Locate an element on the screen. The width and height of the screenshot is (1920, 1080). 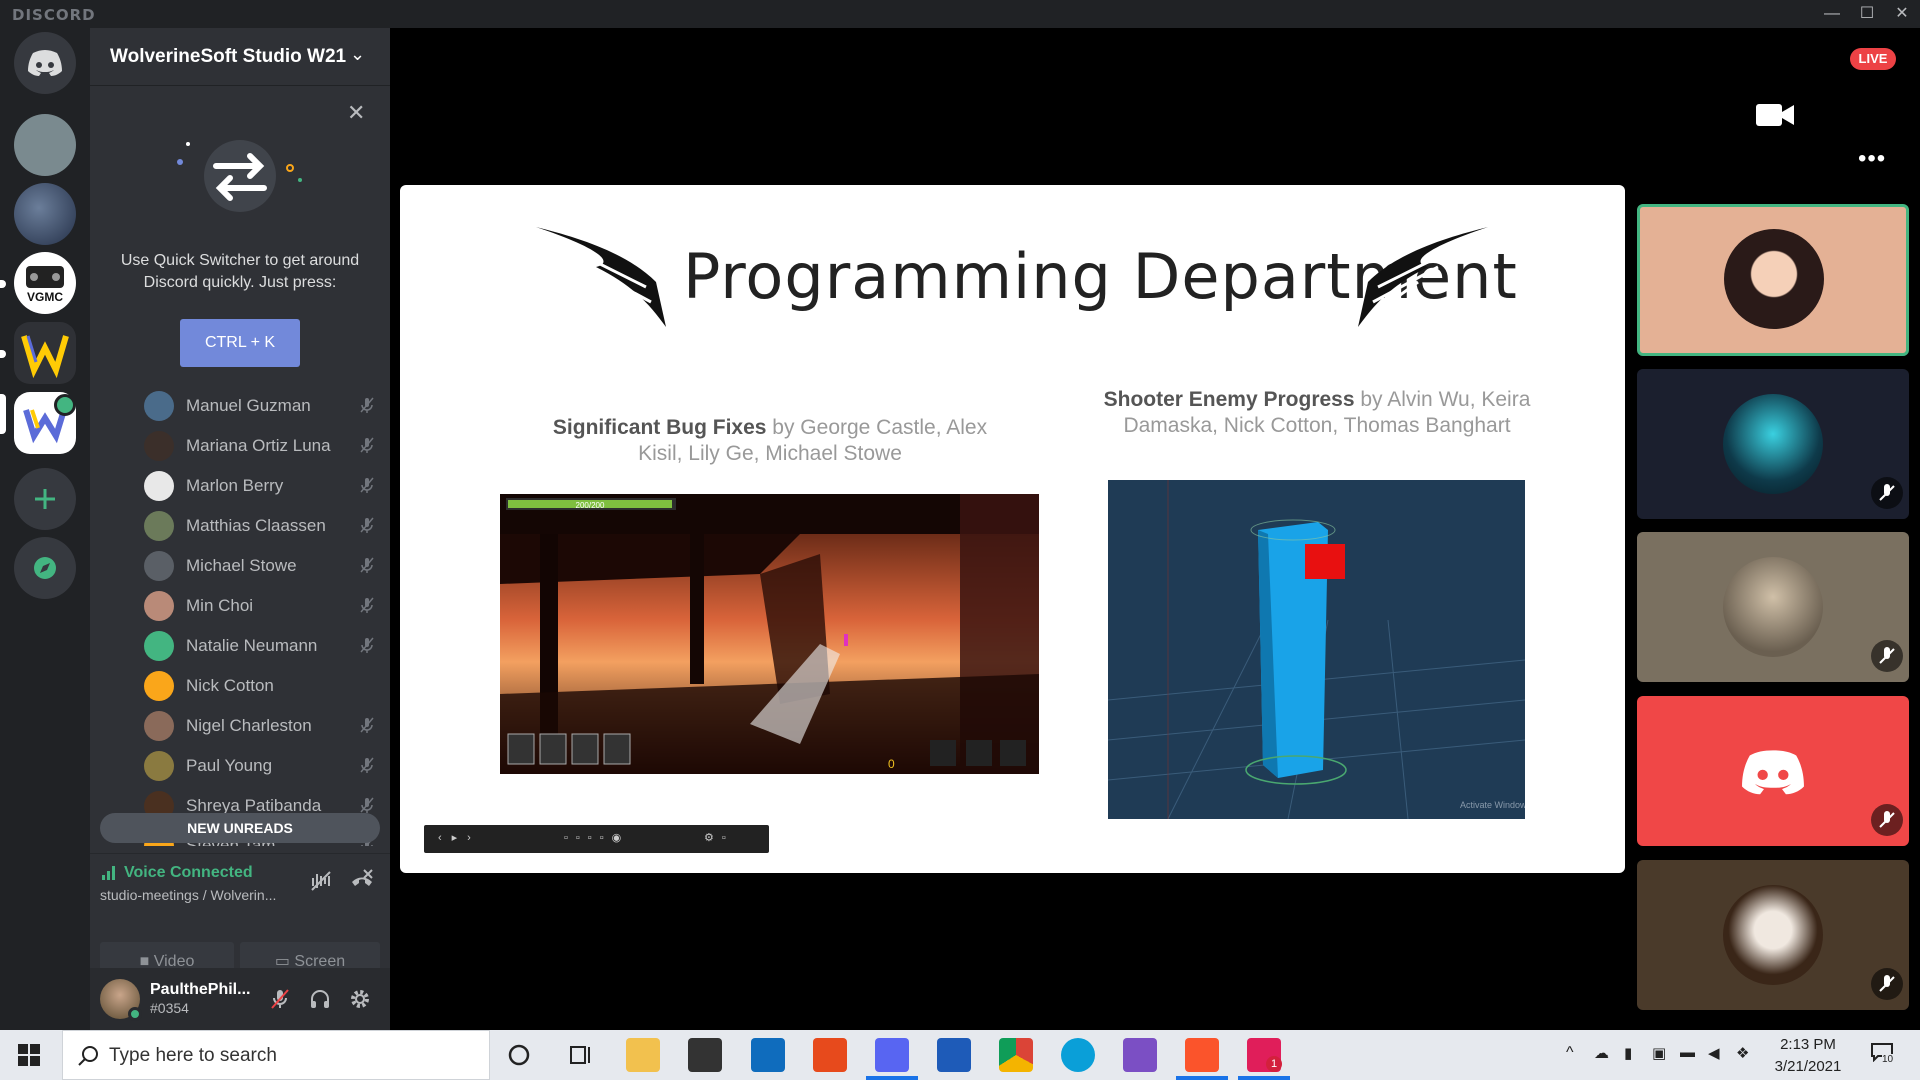
onedrive-icon: ☁ is located at coordinates (1601, 1053).